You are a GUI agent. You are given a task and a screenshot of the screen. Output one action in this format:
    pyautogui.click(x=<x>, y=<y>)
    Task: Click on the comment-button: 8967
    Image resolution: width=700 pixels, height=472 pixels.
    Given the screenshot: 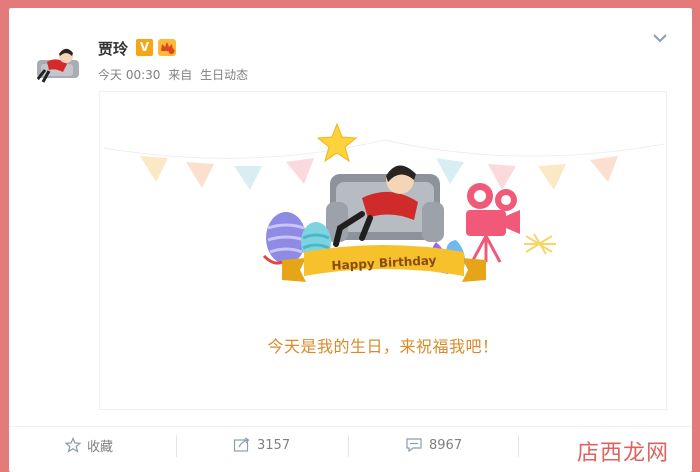 What is the action you would take?
    pyautogui.click(x=433, y=445)
    